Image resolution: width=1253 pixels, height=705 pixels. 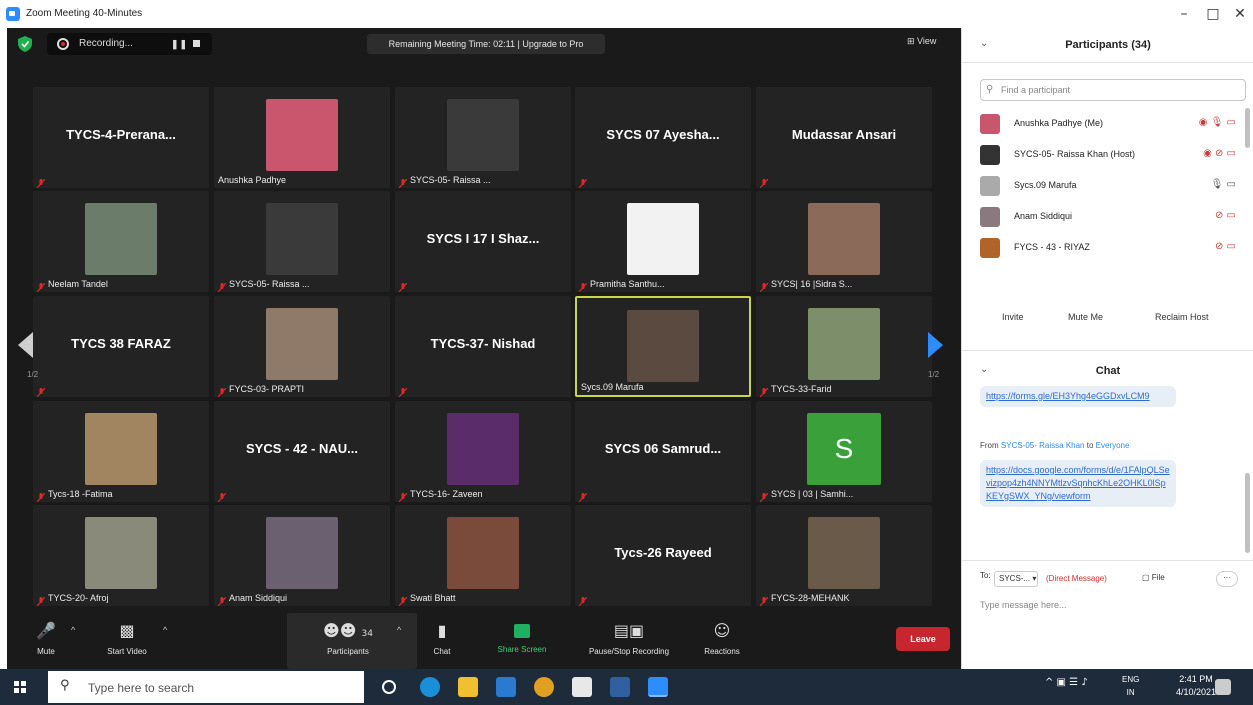 I want to click on participant-row: Anushka Padhye (Me) ◉ 🎙 ▭, so click(x=1113, y=124).